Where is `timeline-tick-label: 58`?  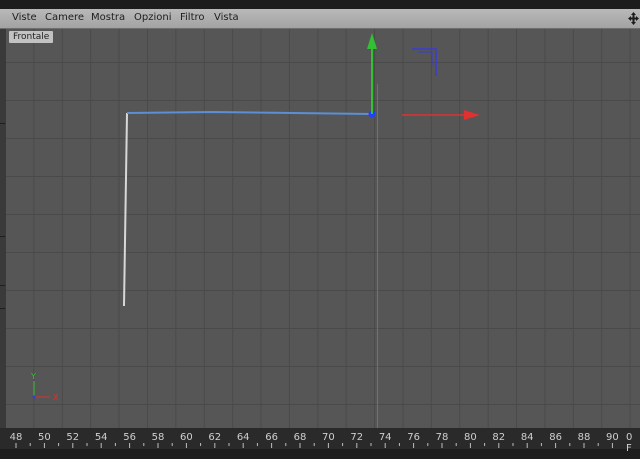
timeline-tick-label: 58 is located at coordinates (158, 437).